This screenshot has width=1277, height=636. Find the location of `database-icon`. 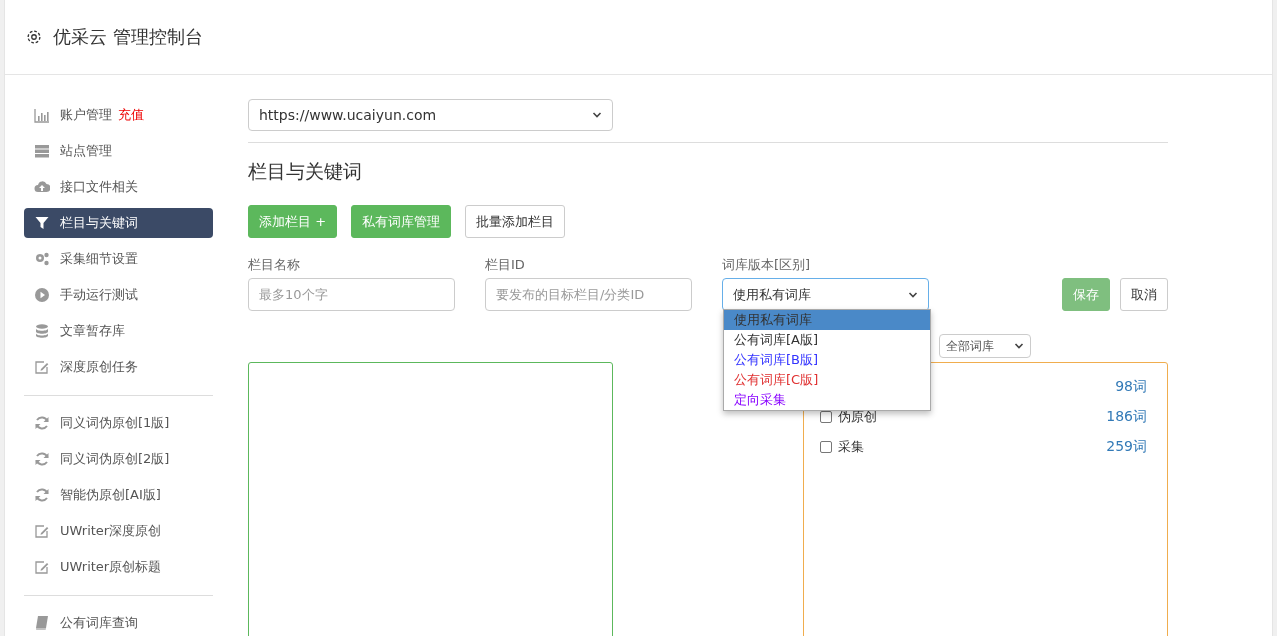

database-icon is located at coordinates (42, 331).